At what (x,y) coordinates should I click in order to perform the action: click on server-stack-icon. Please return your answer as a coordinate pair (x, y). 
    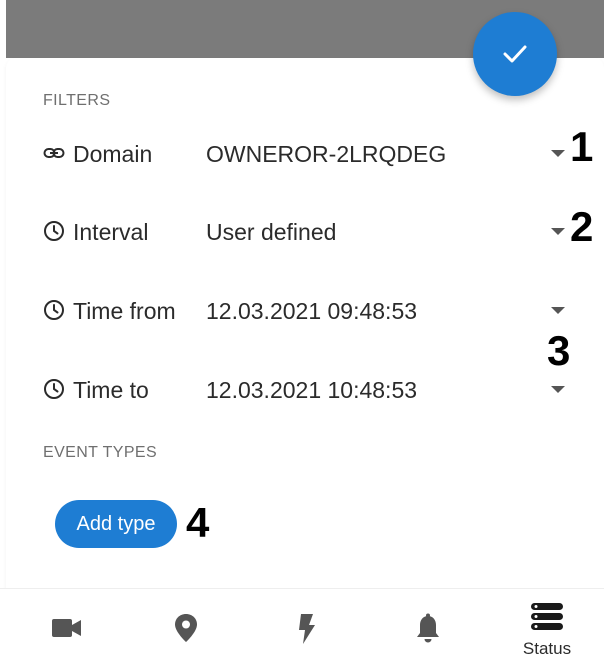
    Looking at the image, I should click on (547, 616).